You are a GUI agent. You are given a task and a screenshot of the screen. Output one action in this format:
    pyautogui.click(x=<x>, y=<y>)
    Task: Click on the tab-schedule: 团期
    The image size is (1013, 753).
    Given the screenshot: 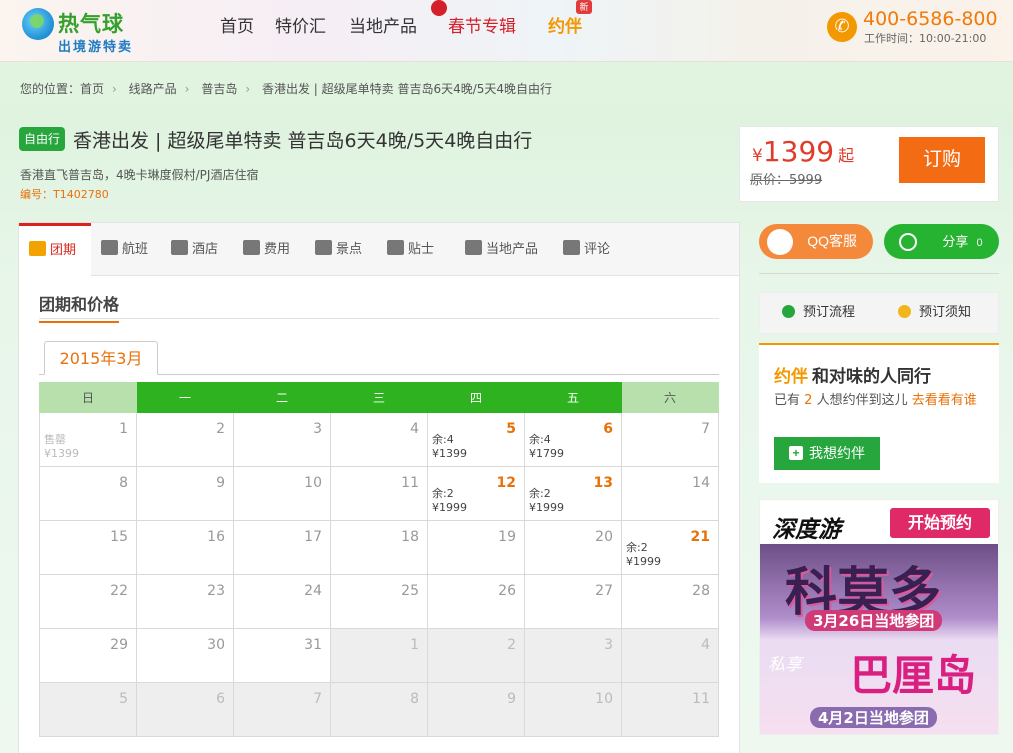 What is the action you would take?
    pyautogui.click(x=55, y=250)
    